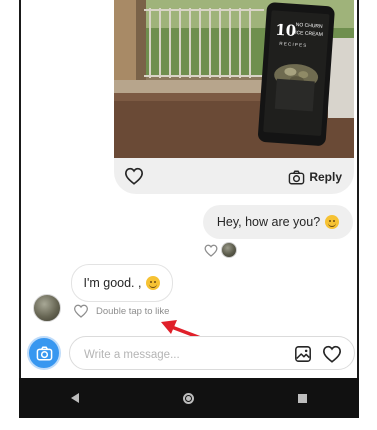  I want to click on camera-icon, so click(44, 353).